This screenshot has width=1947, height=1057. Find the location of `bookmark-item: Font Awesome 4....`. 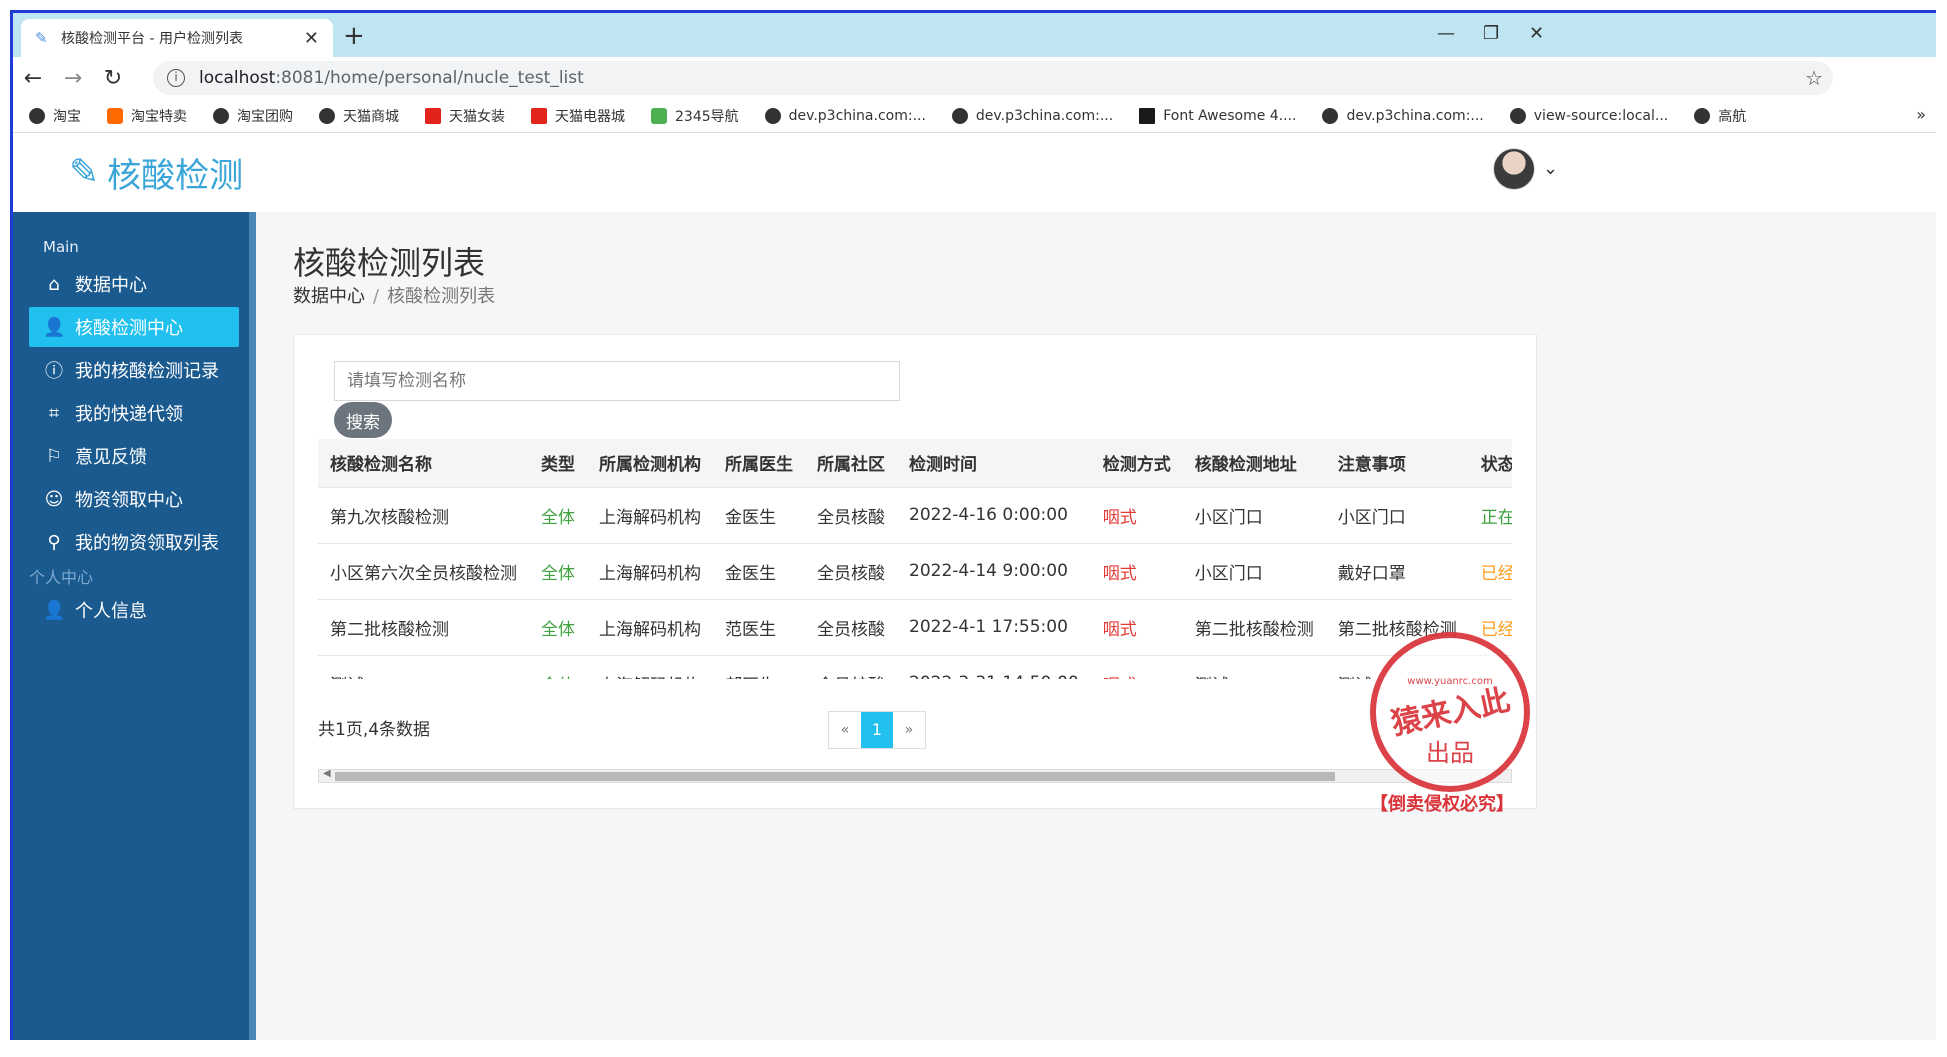

bookmark-item: Font Awesome 4.... is located at coordinates (1217, 115).